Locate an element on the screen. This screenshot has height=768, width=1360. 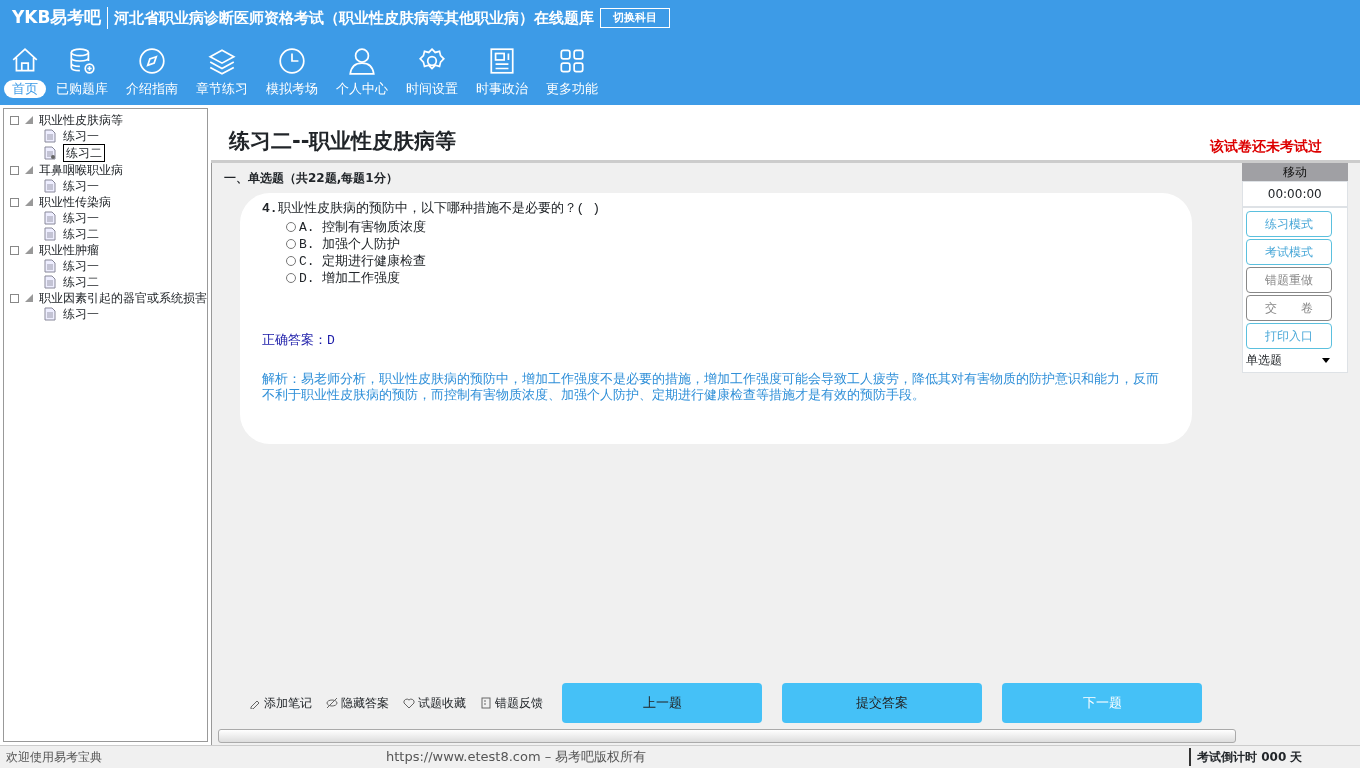
copyright-text: https://www.etest8.com – 易考吧版权所有 is located at coordinates (516, 757).